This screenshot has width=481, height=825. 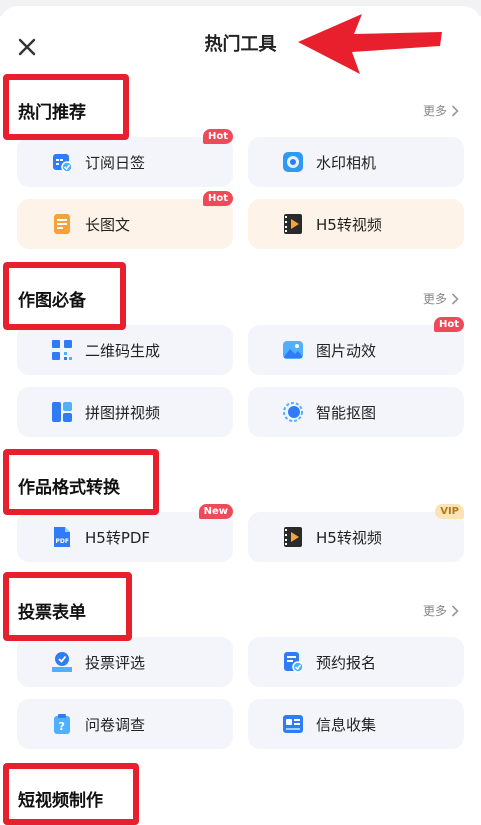 I want to click on more-link-hot: 更多, so click(x=441, y=110).